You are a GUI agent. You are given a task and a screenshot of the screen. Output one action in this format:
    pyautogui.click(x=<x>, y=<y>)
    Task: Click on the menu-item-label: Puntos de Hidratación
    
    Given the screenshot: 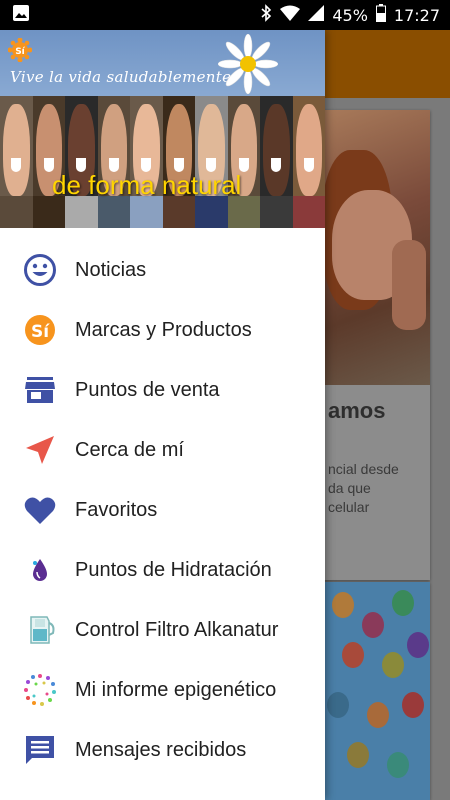 What is the action you would take?
    pyautogui.click(x=173, y=569)
    